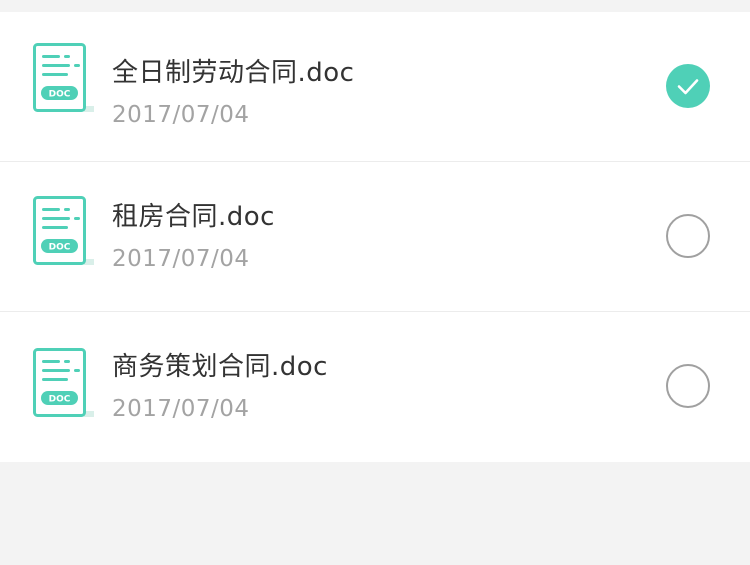  I want to click on file-name: 租房合同.doc, so click(193, 217).